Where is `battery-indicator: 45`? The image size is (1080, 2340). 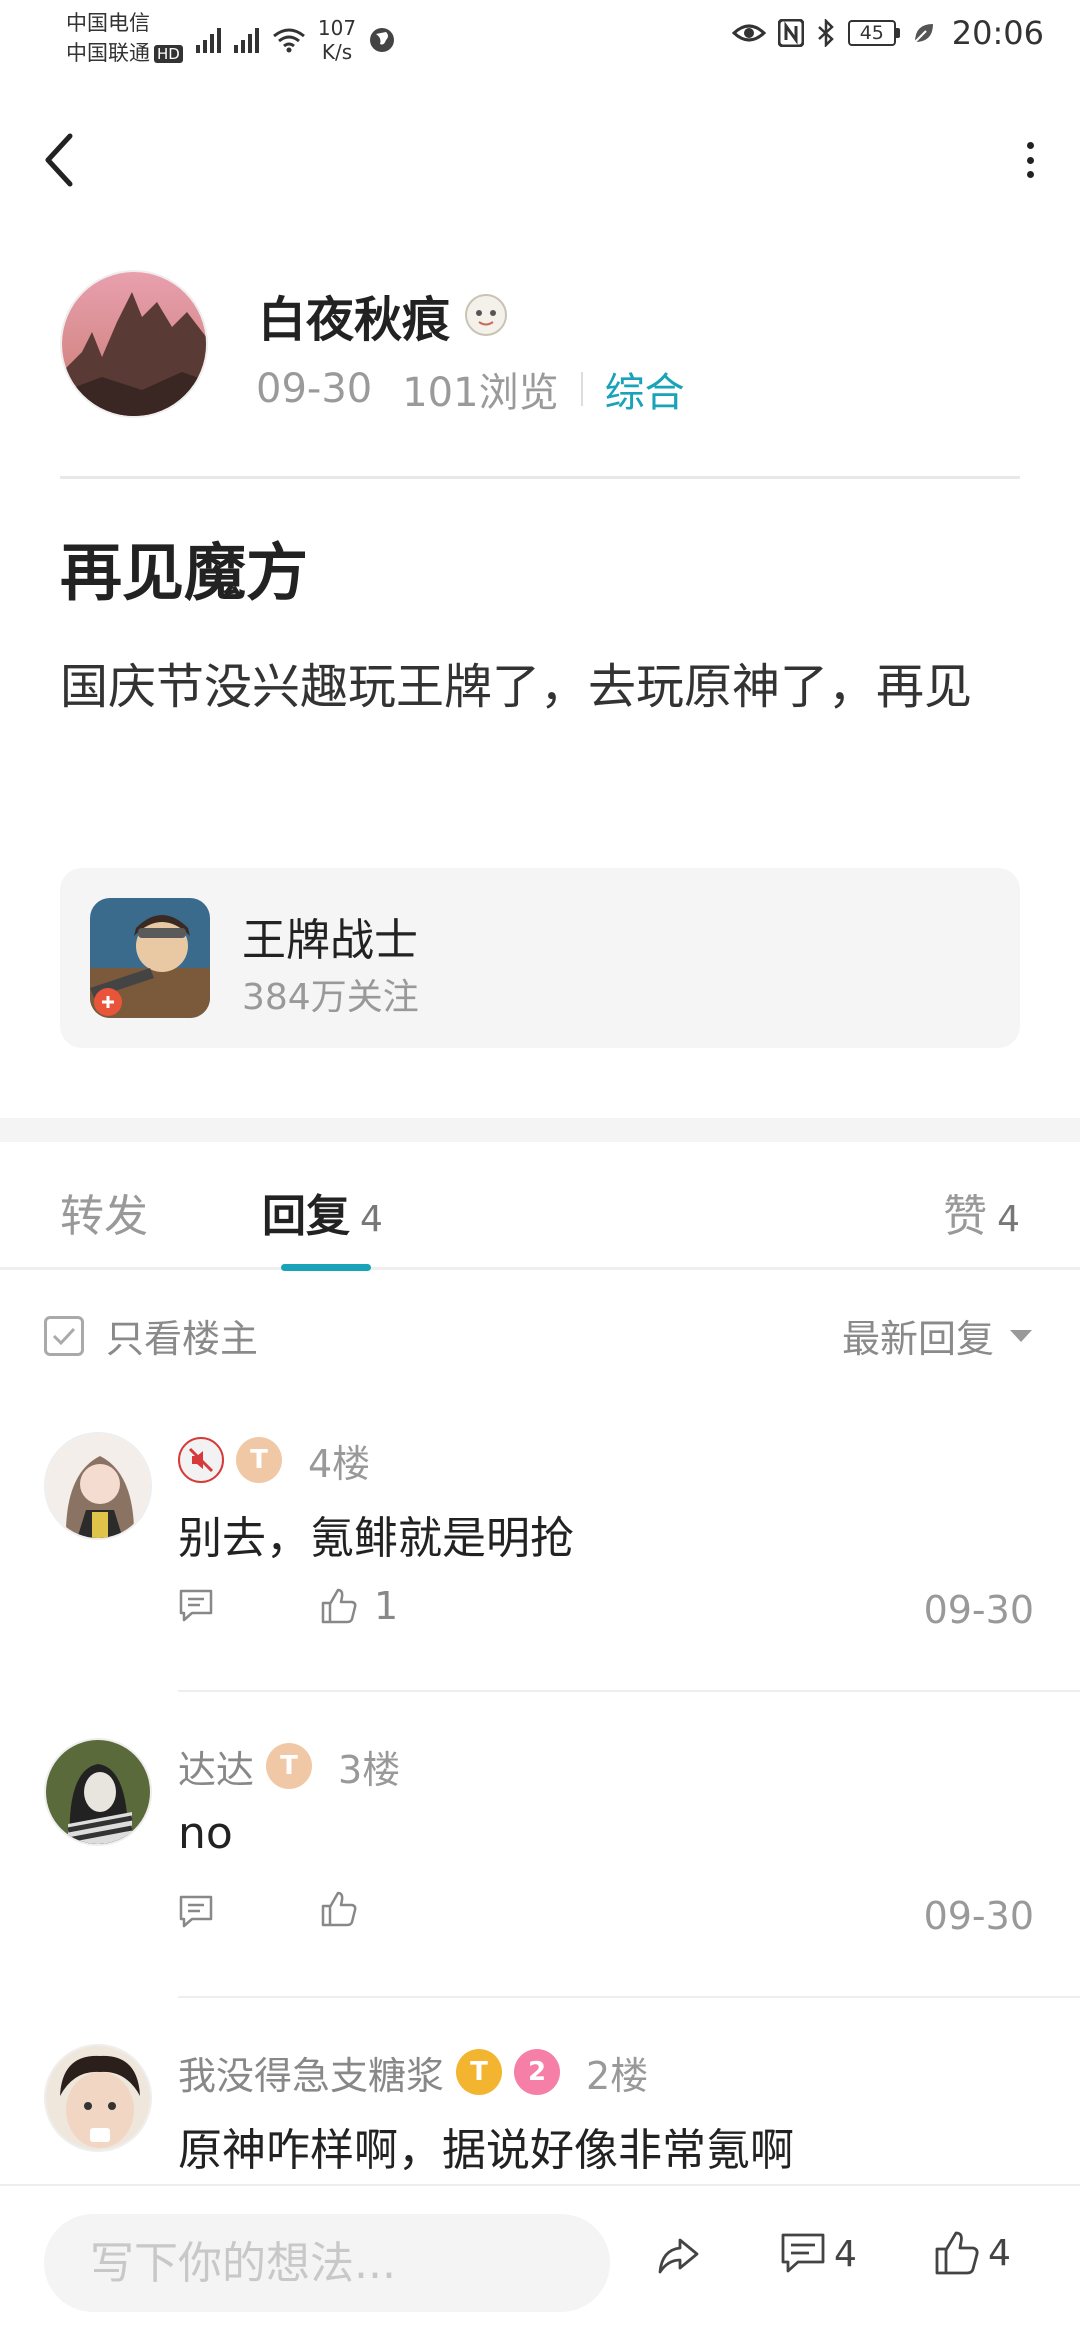
battery-indicator: 45 is located at coordinates (873, 33).